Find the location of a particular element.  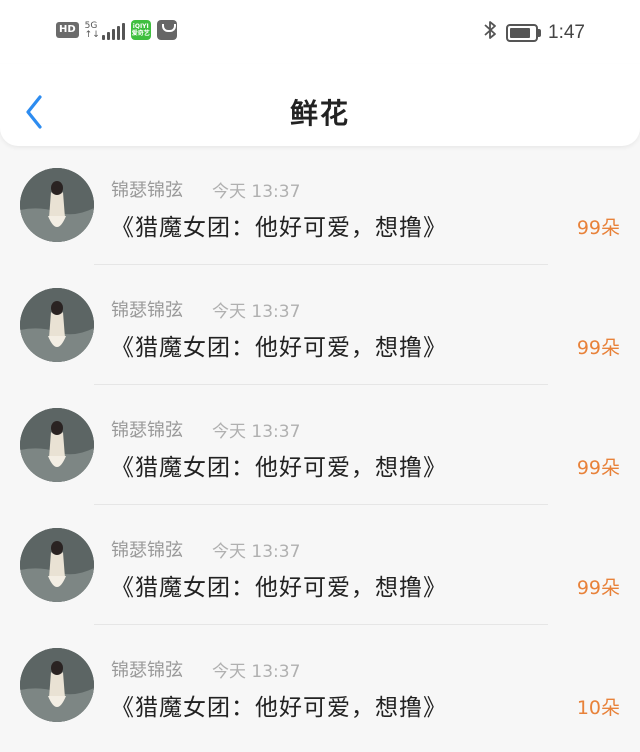

shopping-bag-icon is located at coordinates (166, 30).